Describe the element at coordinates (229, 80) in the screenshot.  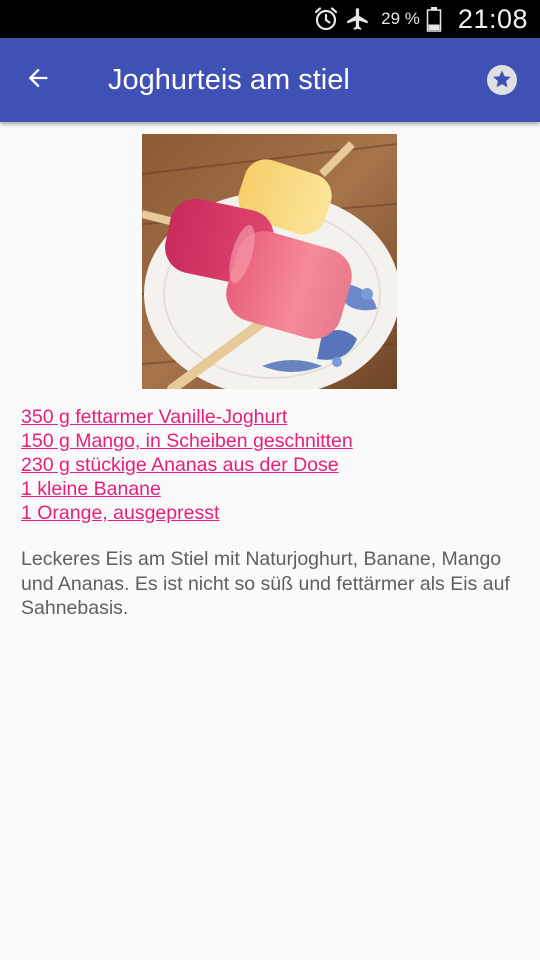
I see `page-title: Joghurteis am stiel` at that location.